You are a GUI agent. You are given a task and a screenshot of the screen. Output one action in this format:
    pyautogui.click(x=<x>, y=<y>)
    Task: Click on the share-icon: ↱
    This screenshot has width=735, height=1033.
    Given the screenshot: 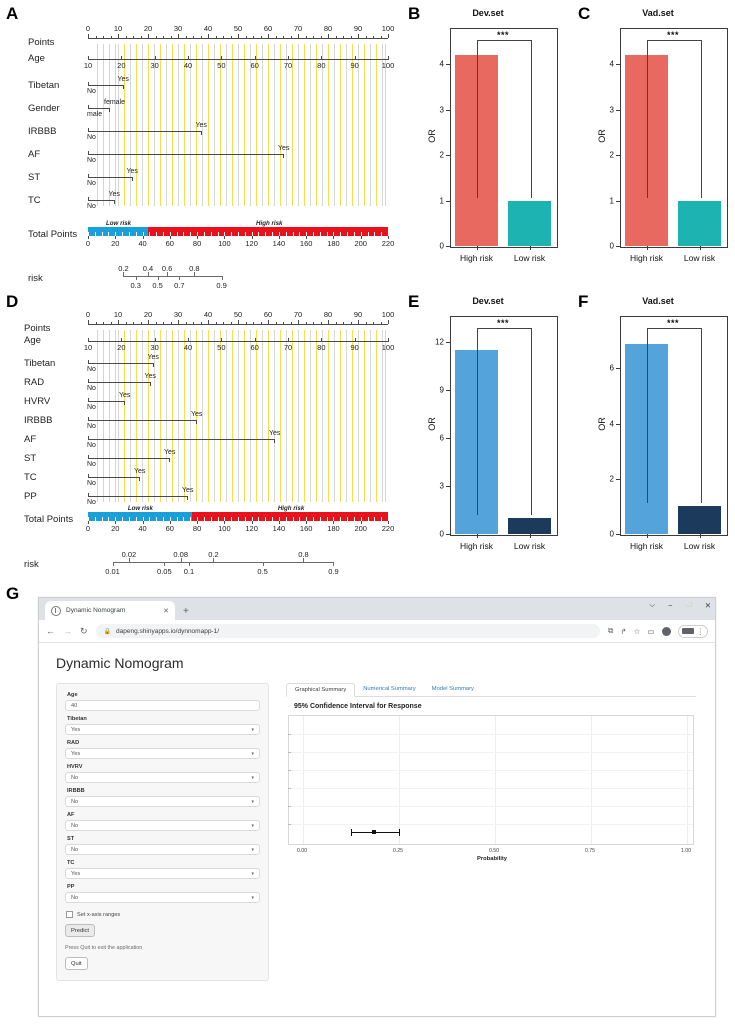 What is the action you would take?
    pyautogui.click(x=623, y=631)
    